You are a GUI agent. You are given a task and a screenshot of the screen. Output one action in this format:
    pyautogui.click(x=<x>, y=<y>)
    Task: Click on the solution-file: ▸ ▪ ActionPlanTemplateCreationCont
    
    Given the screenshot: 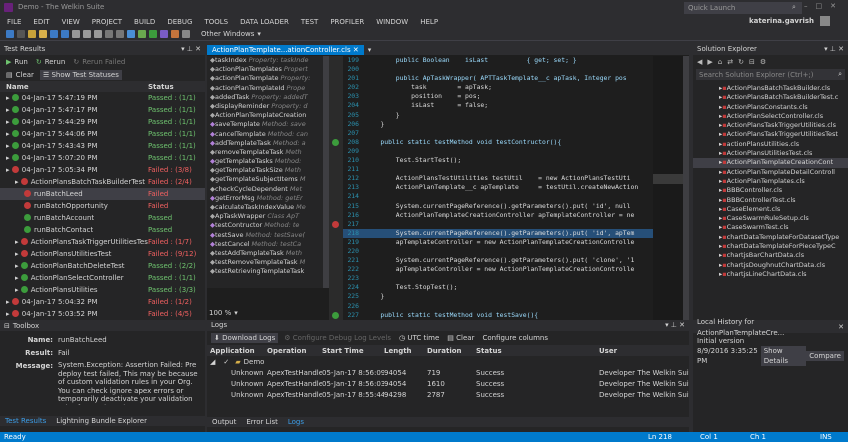 What is the action you would take?
    pyautogui.click(x=770, y=163)
    